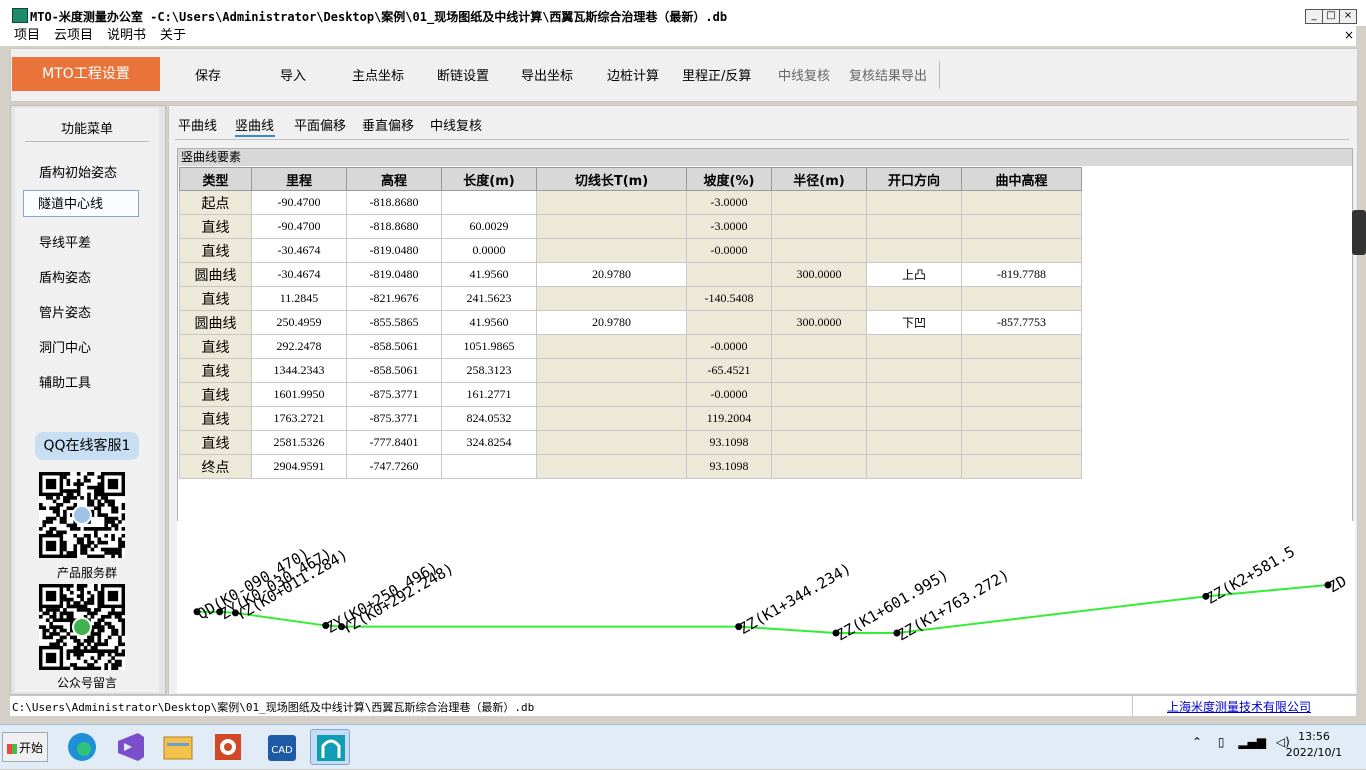 Image resolution: width=1366 pixels, height=770 pixels. What do you see at coordinates (888, 74) in the screenshot?
I see `export-check-result-button: 复核结果导出` at bounding box center [888, 74].